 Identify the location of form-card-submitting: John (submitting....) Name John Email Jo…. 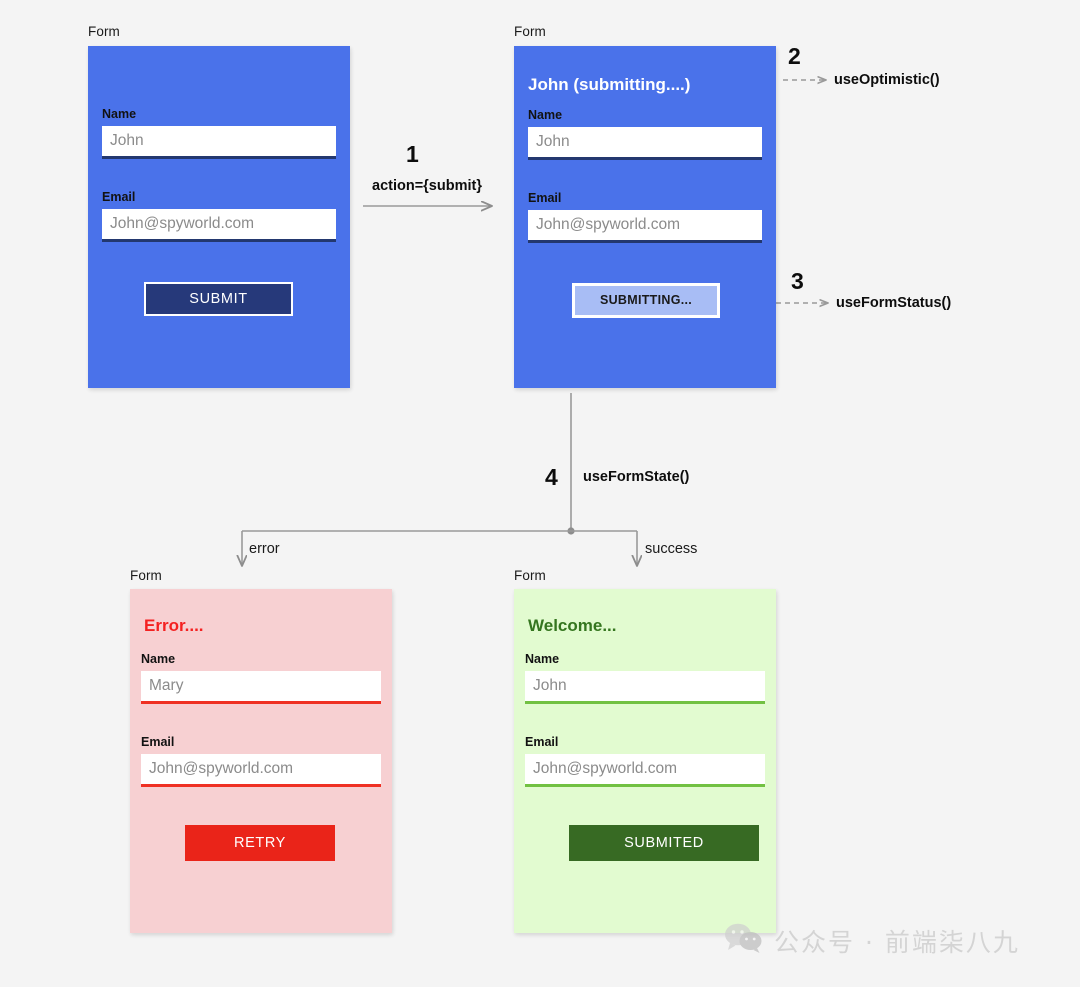
(645, 217).